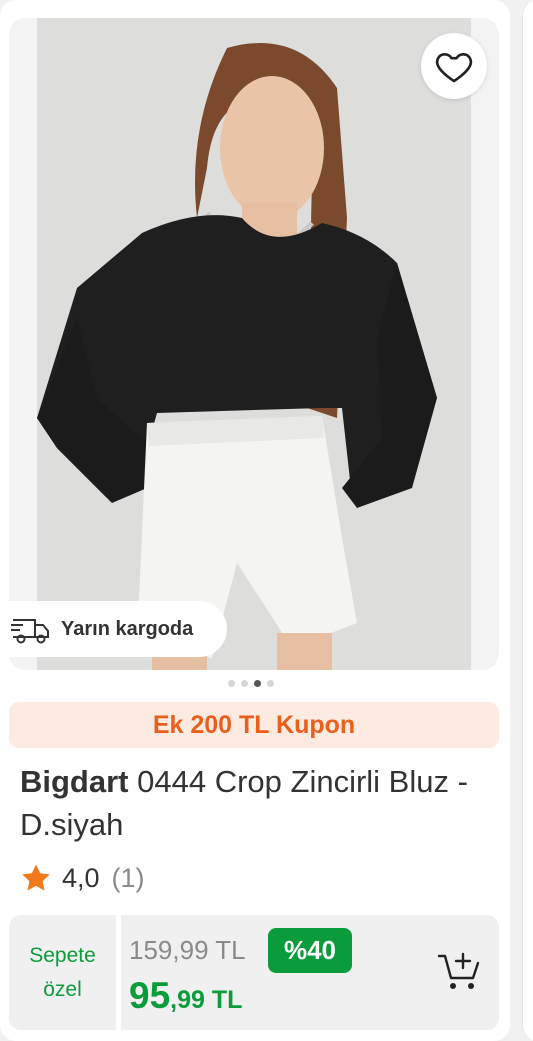 The image size is (533, 1041). I want to click on heart-icon, so click(454, 68).